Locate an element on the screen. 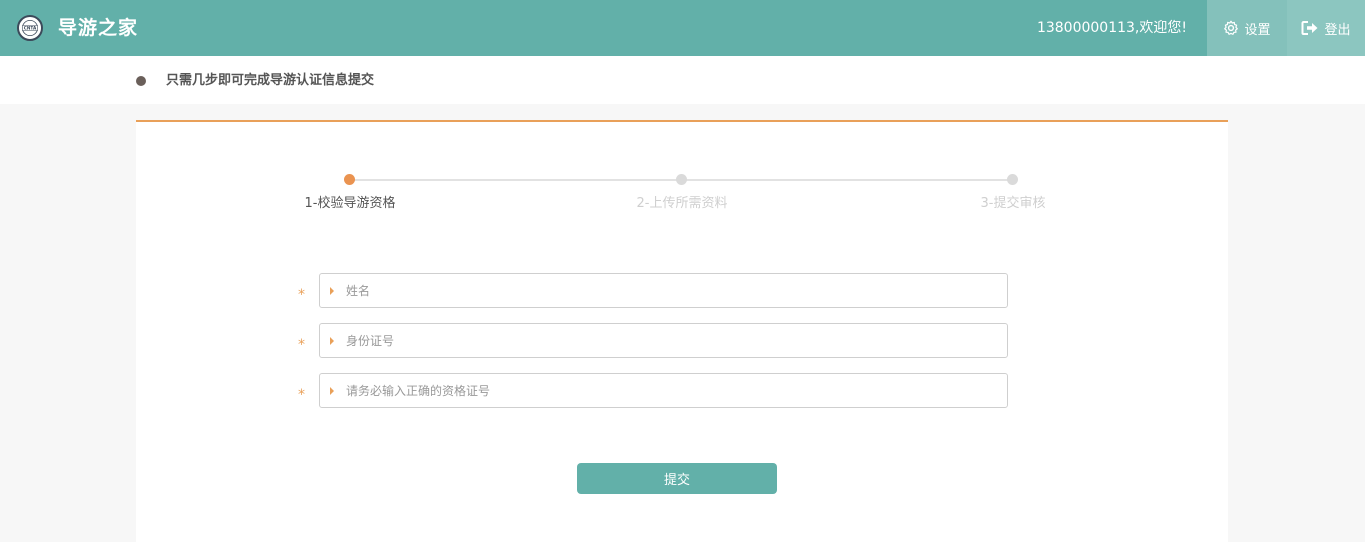 The width and height of the screenshot is (1365, 542). page-subheader: 只需几步即可完成导游认证信息提交 is located at coordinates (682, 80).